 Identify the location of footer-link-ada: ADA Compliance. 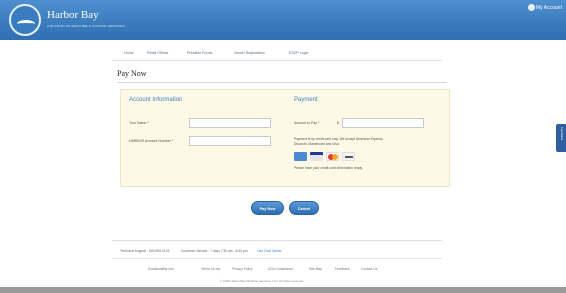
(280, 269).